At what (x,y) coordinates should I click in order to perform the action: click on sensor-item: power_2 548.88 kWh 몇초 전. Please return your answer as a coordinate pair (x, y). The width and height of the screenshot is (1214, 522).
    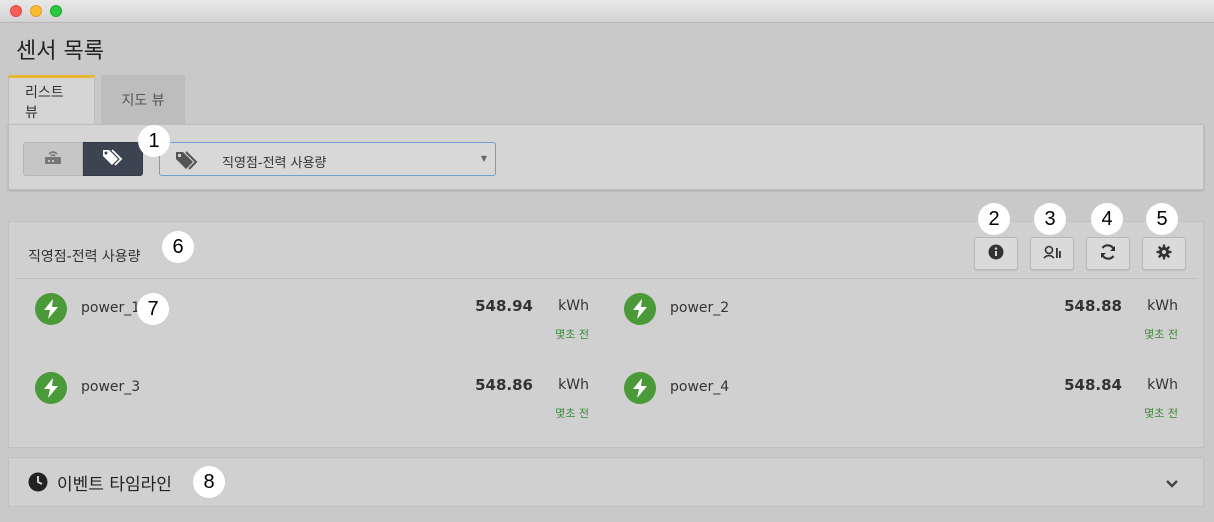
    Looking at the image, I should click on (904, 323).